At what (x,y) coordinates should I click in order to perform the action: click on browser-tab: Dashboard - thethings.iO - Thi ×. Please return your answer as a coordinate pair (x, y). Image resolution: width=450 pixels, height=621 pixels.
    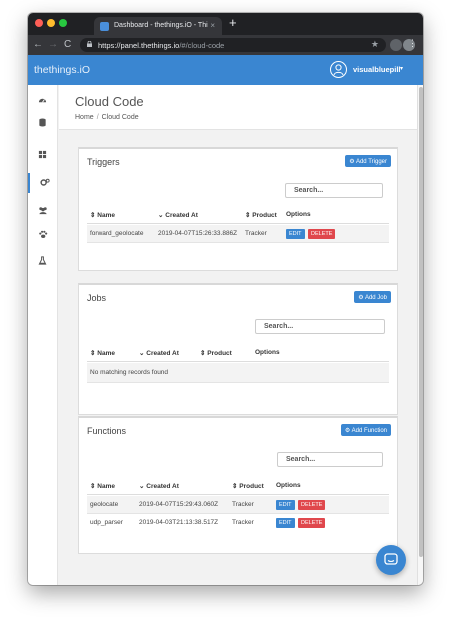
    Looking at the image, I should click on (158, 26).